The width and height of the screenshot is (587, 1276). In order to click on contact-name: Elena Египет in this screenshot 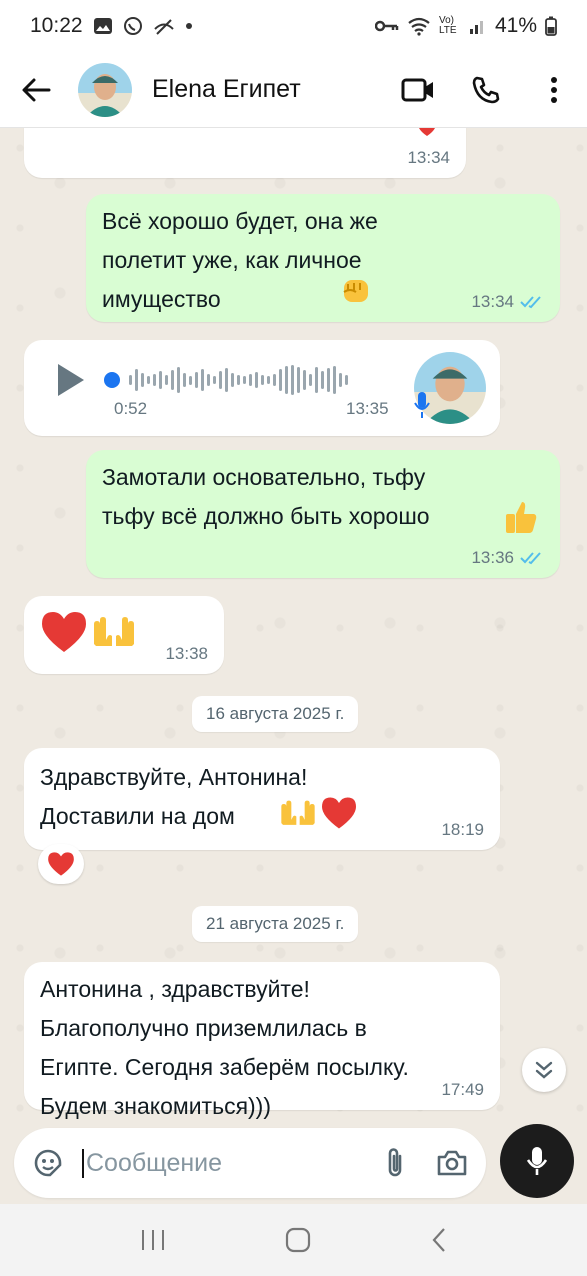, I will do `click(226, 89)`.